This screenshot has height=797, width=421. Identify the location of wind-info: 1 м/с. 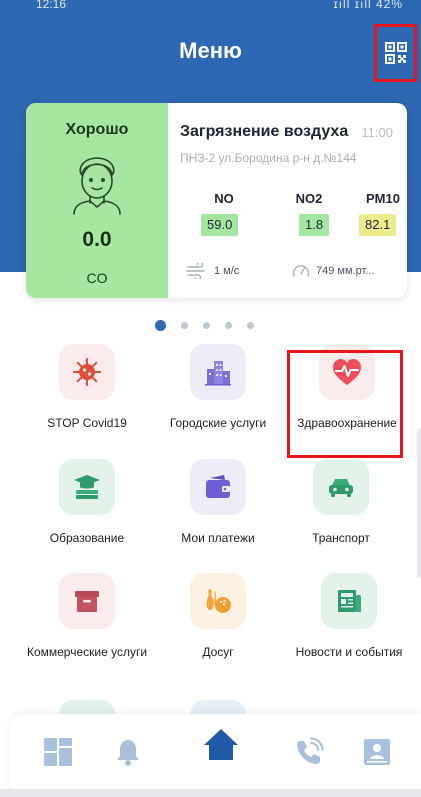
(212, 271).